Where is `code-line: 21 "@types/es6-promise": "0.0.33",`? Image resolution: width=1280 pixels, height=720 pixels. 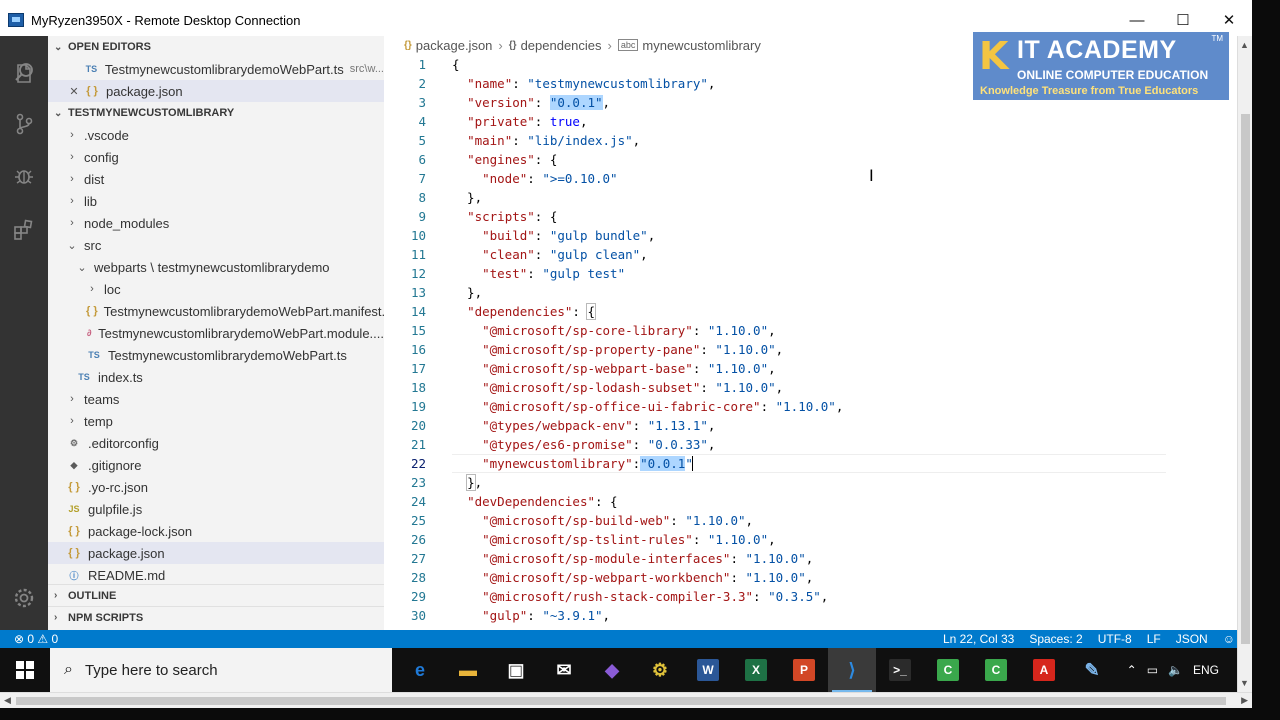 code-line: 21 "@types/es6-promise": "0.0.33", is located at coordinates (810, 444).